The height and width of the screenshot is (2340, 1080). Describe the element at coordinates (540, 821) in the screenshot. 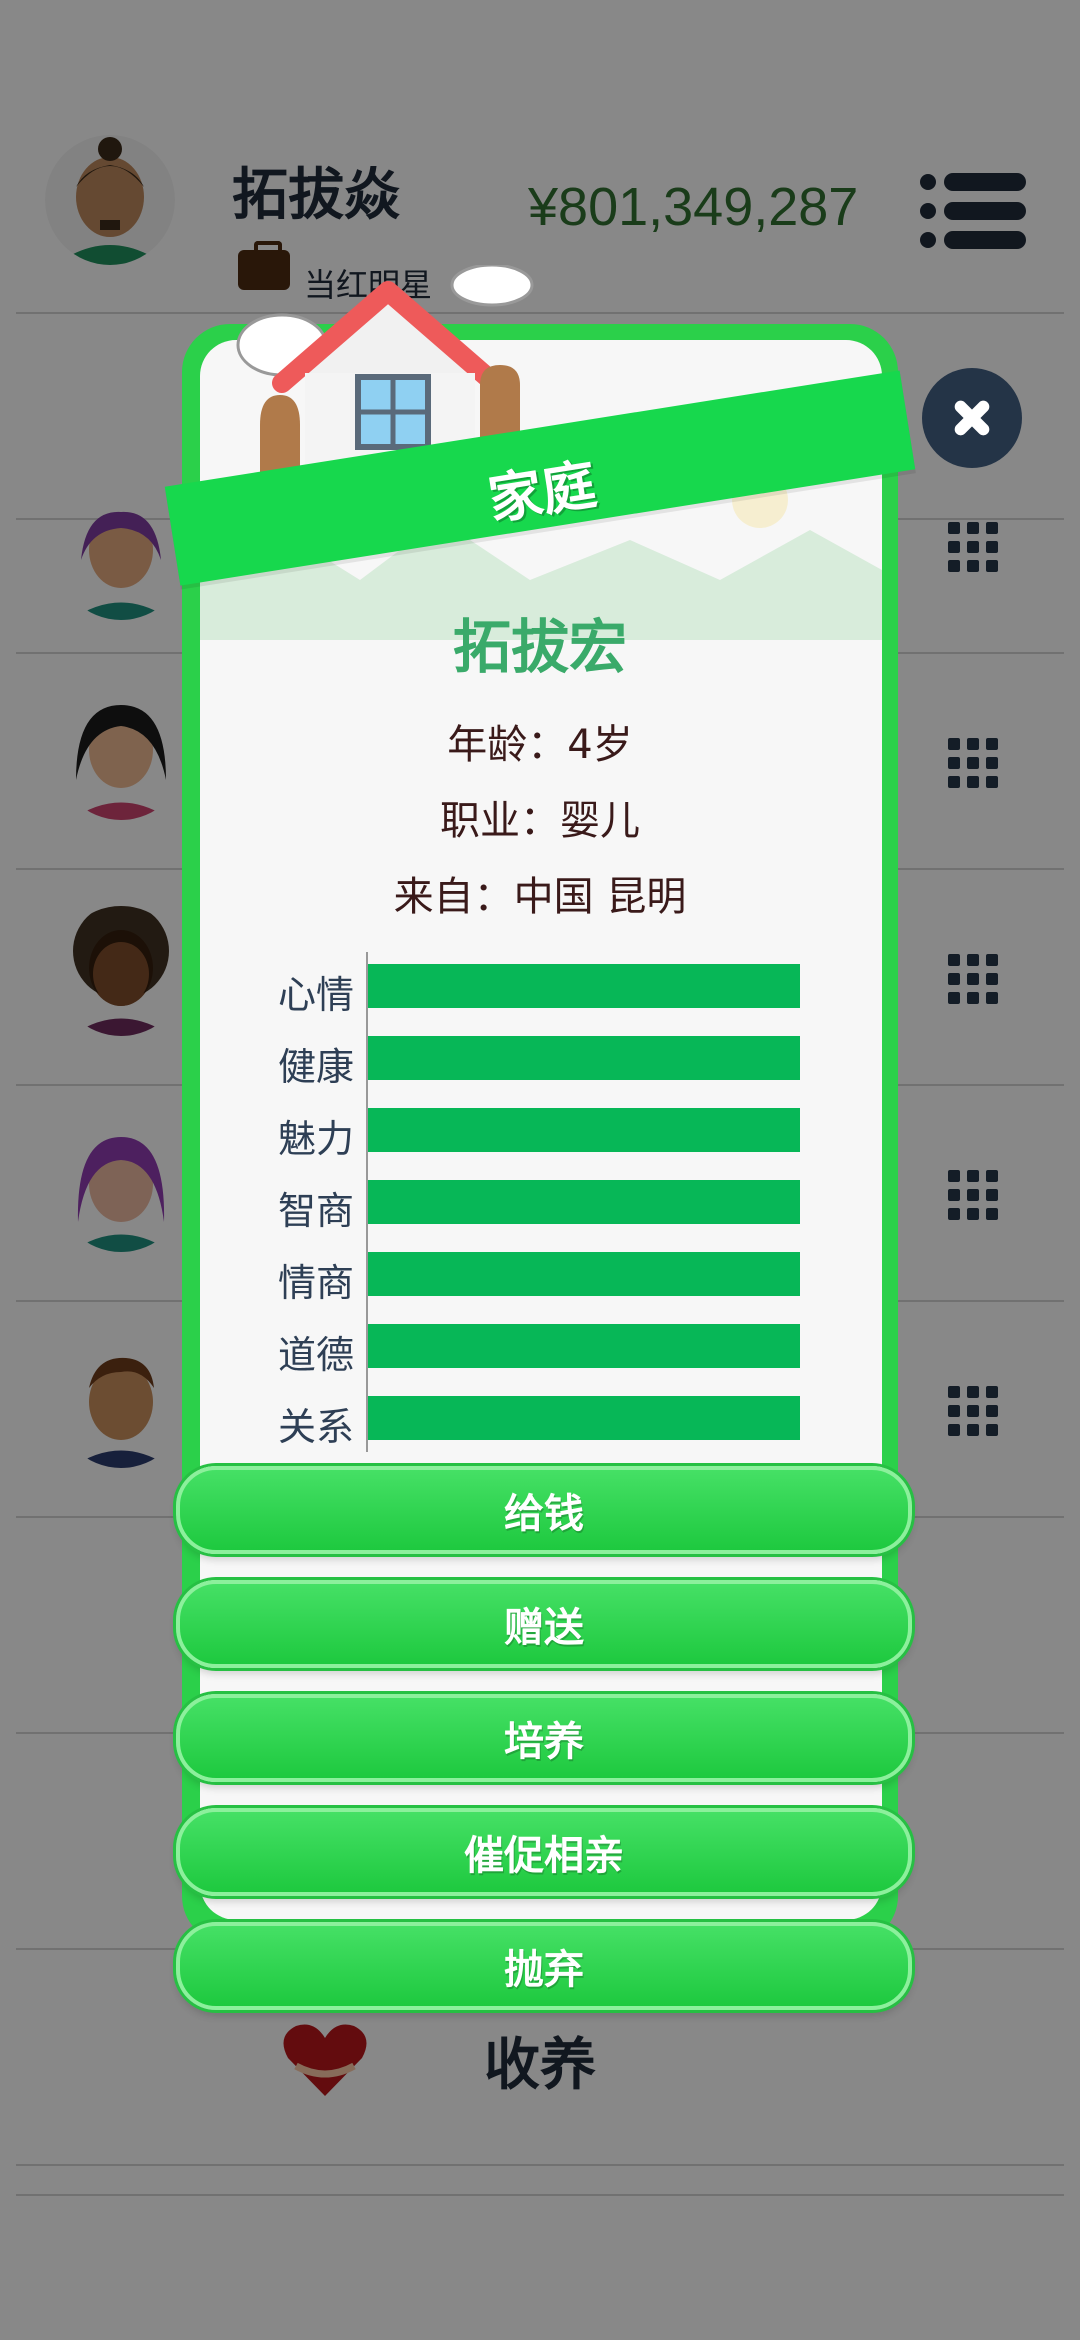

I see `child-job: 职业：婴儿` at that location.